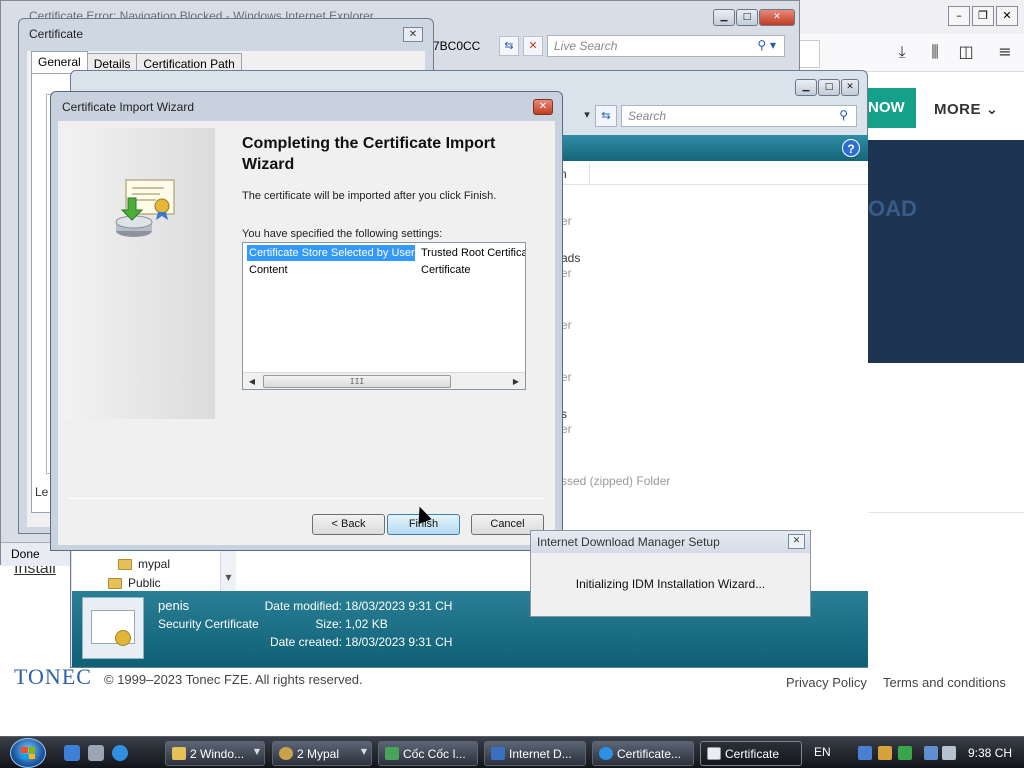 The image size is (1024, 768). Describe the element at coordinates (533, 46) in the screenshot. I see `stop-icon: ✕` at that location.